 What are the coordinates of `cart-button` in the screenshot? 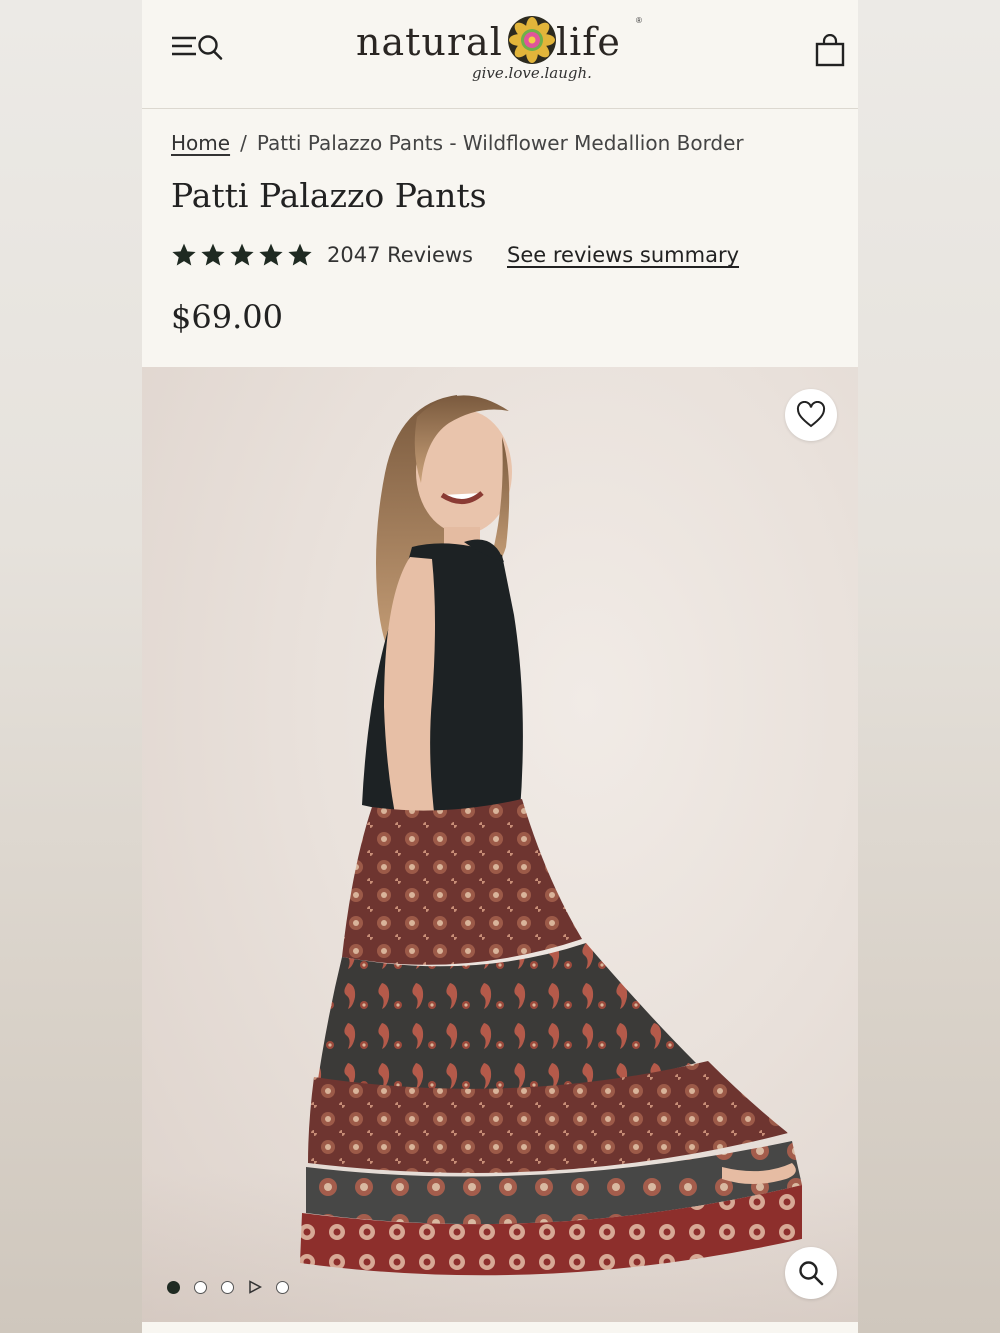 It's located at (830, 50).